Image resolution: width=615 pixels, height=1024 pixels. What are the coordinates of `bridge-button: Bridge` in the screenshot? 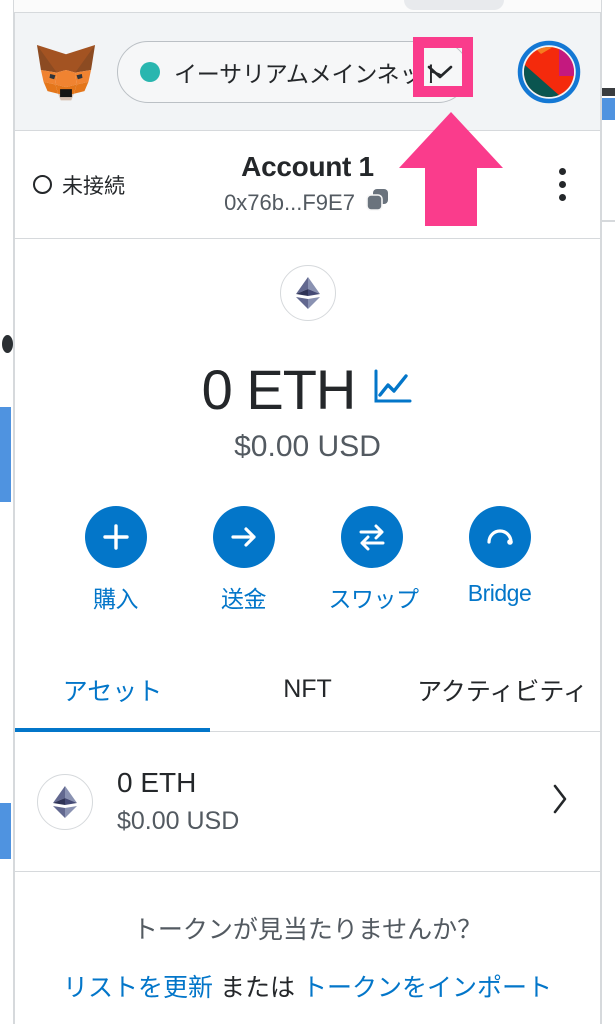 It's located at (500, 560).